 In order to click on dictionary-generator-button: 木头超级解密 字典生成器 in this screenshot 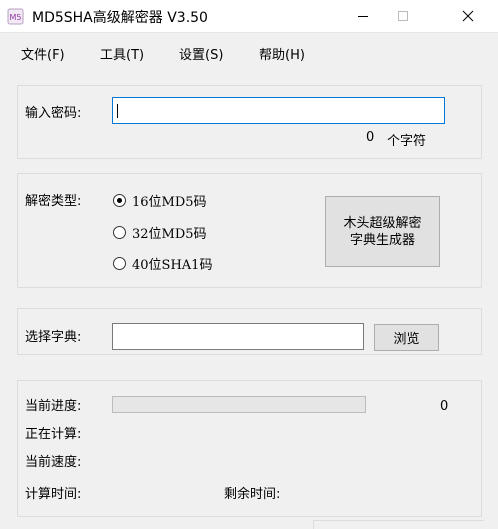, I will do `click(382, 231)`.